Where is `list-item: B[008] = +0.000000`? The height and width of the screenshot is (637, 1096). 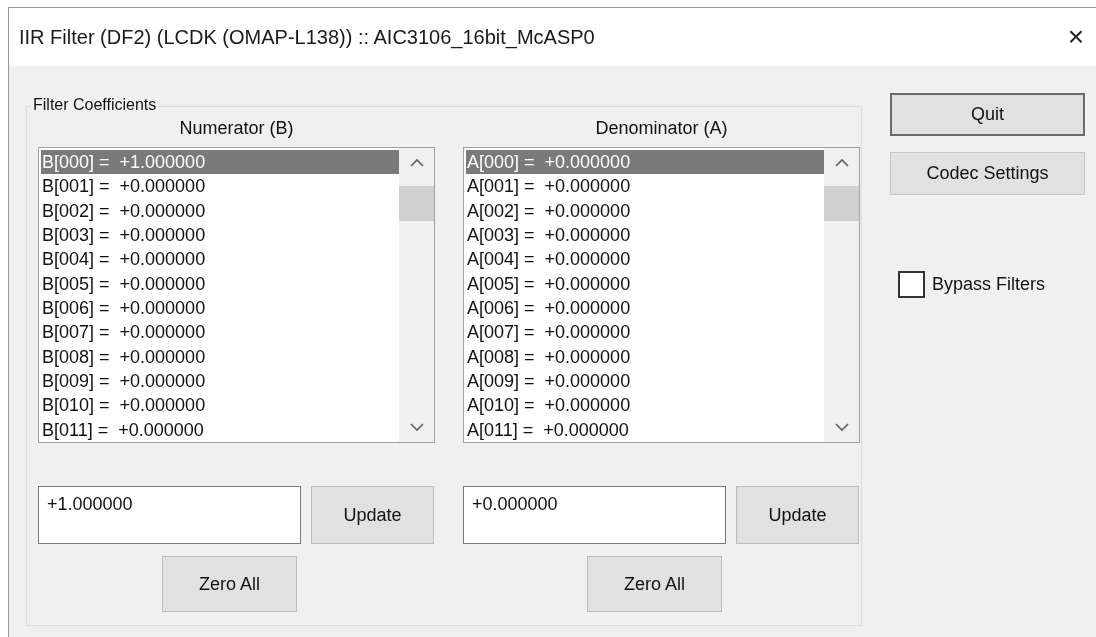
list-item: B[008] = +0.000000 is located at coordinates (220, 356).